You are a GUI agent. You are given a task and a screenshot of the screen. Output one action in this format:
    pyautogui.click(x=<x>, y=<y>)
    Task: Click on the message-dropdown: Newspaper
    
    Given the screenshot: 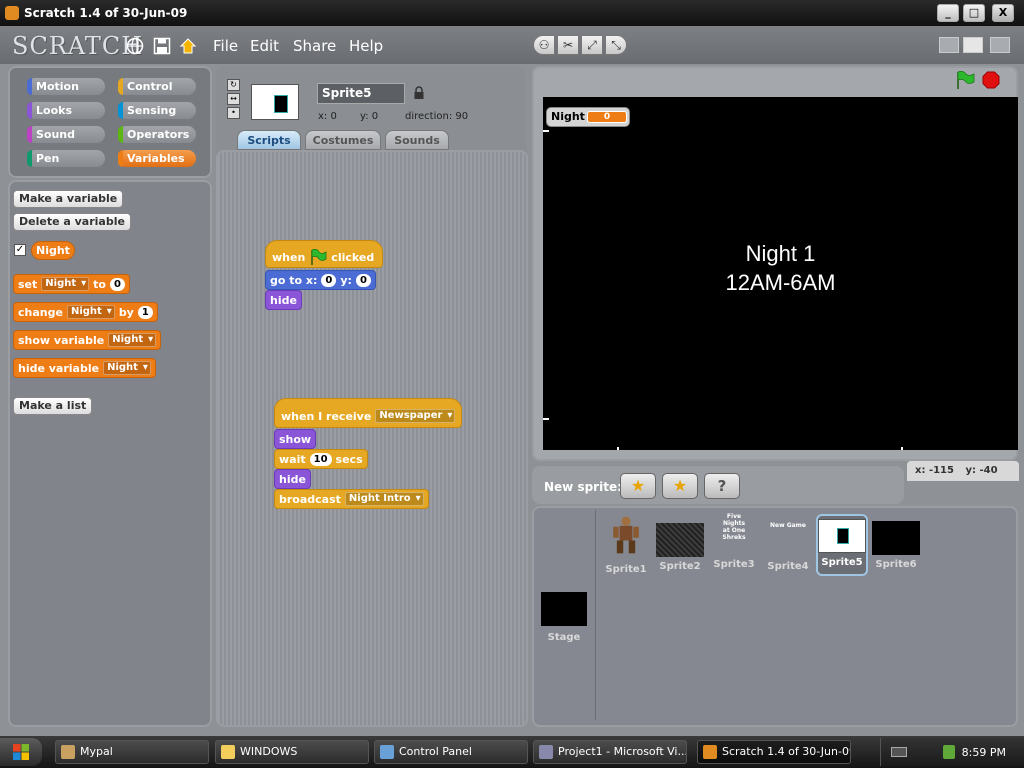 What is the action you would take?
    pyautogui.click(x=415, y=416)
    